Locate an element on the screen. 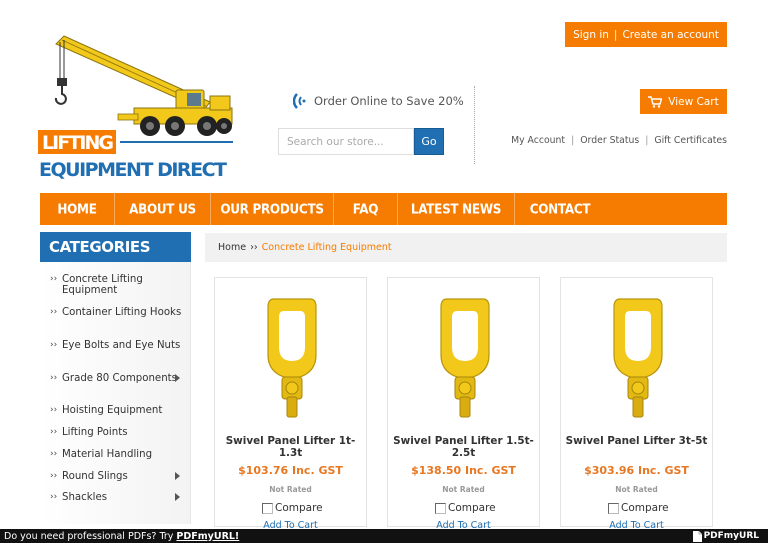 This screenshot has width=768, height=543. category-label: Container Lifting Hooks is located at coordinates (122, 312).